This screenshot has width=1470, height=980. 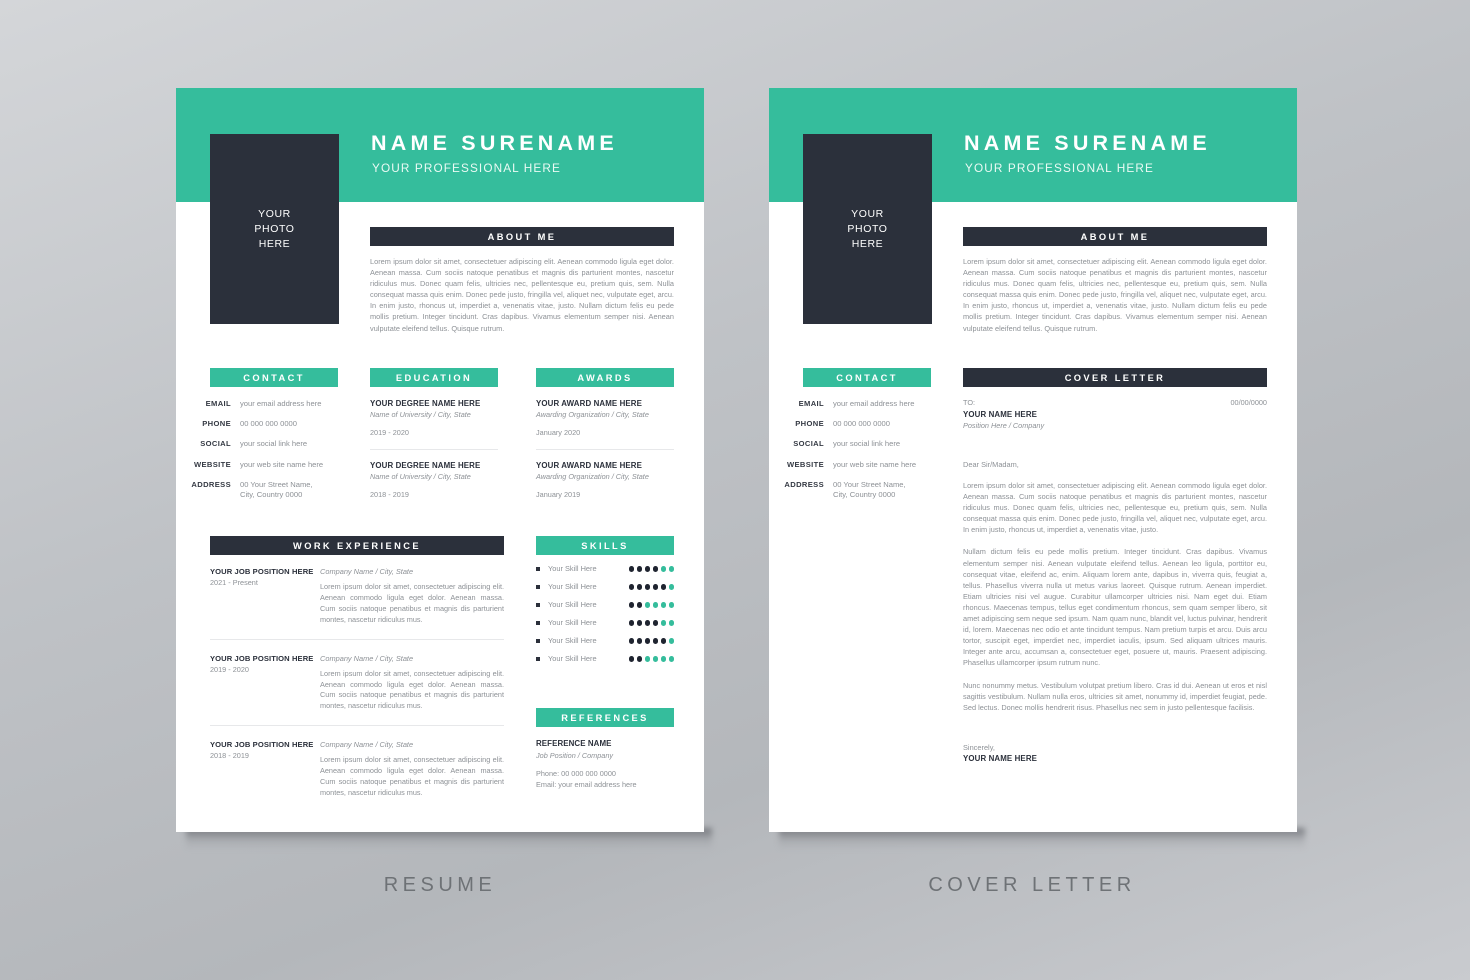 I want to click on photo-placeholder: YOUR PHOTO HERE, so click(x=274, y=229).